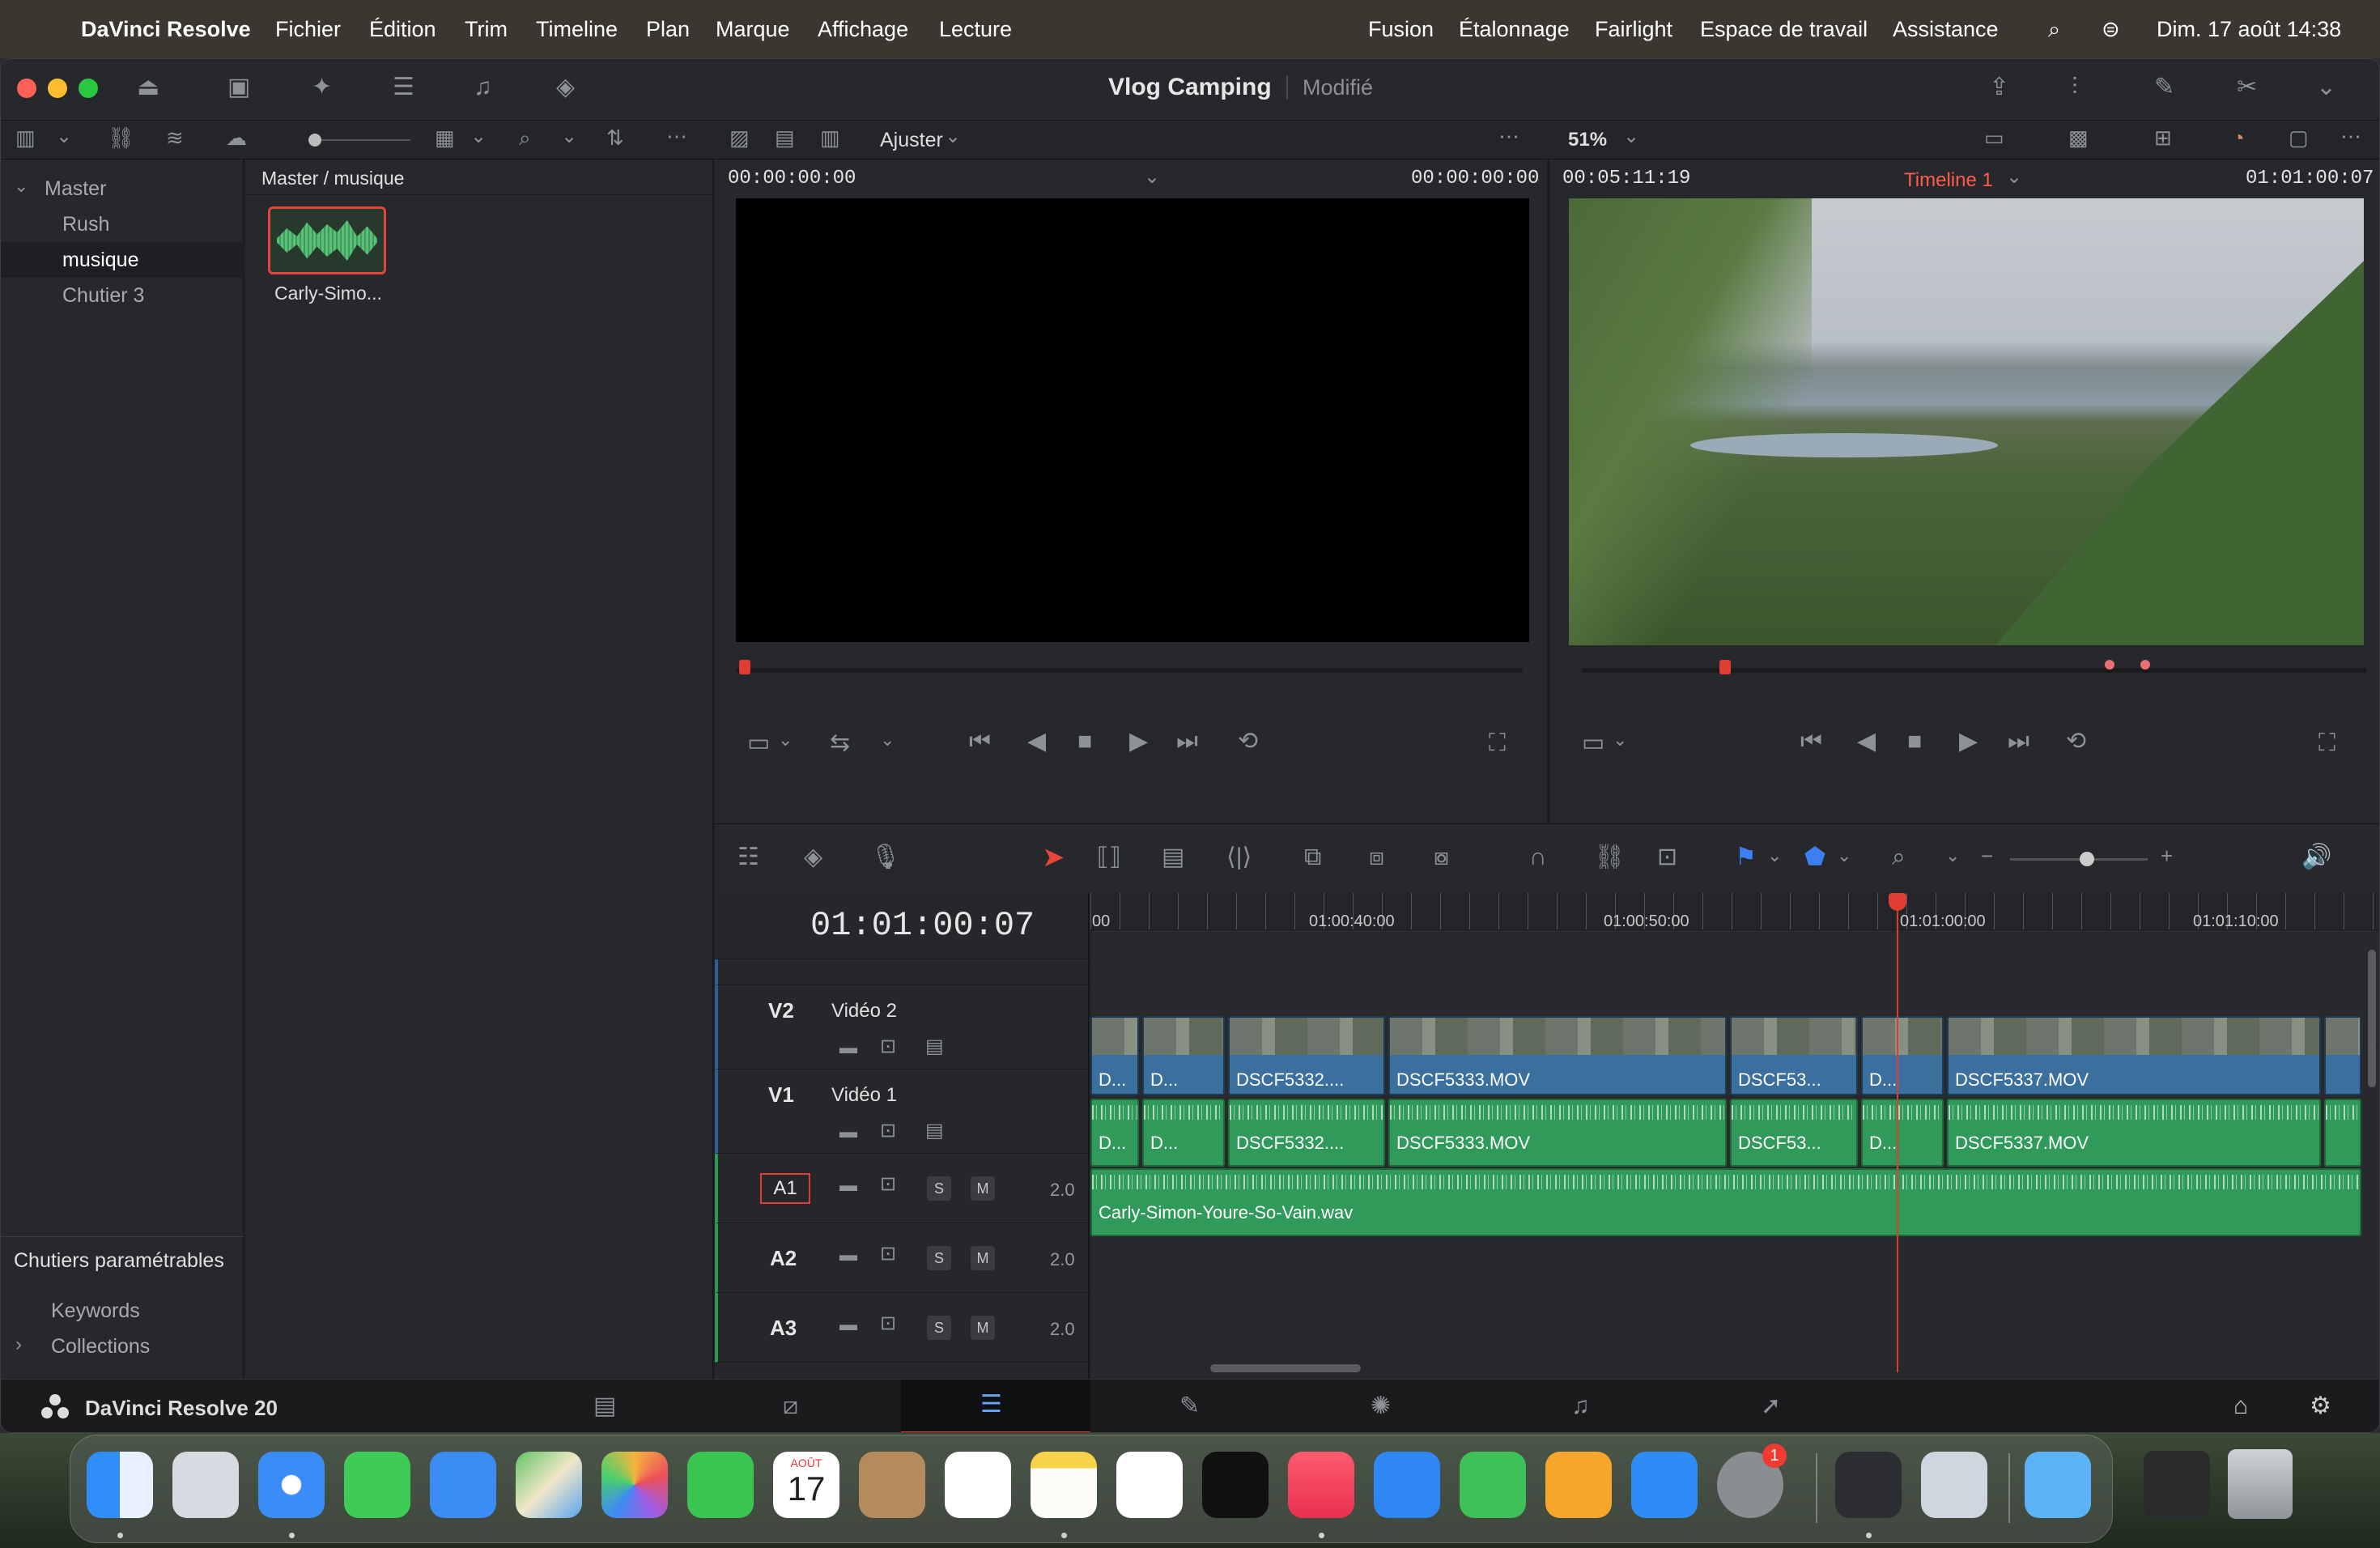 The image size is (2380, 1548). What do you see at coordinates (25, 137) in the screenshot?
I see `sidebar-toggle-icon: ▥` at bounding box center [25, 137].